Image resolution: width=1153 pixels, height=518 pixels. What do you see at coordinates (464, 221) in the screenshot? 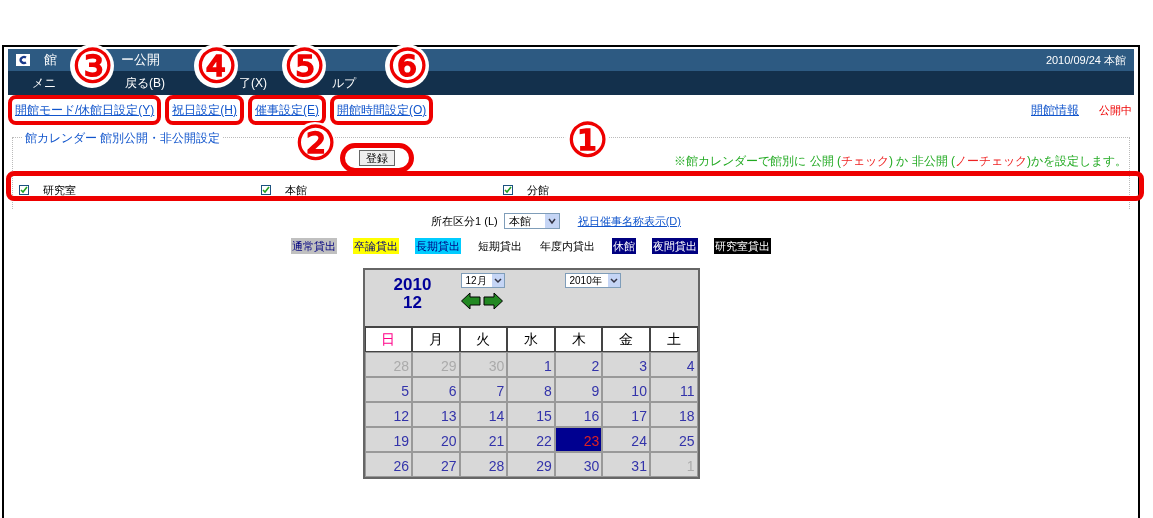
I see `location-label: 所在区分1 (L)` at bounding box center [464, 221].